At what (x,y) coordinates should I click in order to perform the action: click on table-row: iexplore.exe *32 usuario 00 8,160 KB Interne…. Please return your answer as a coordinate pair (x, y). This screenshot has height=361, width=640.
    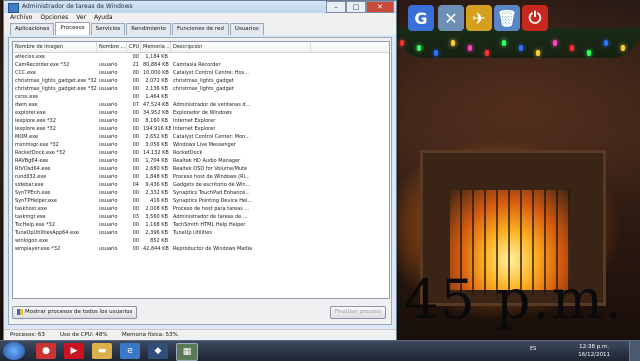
    Looking at the image, I should click on (201, 121).